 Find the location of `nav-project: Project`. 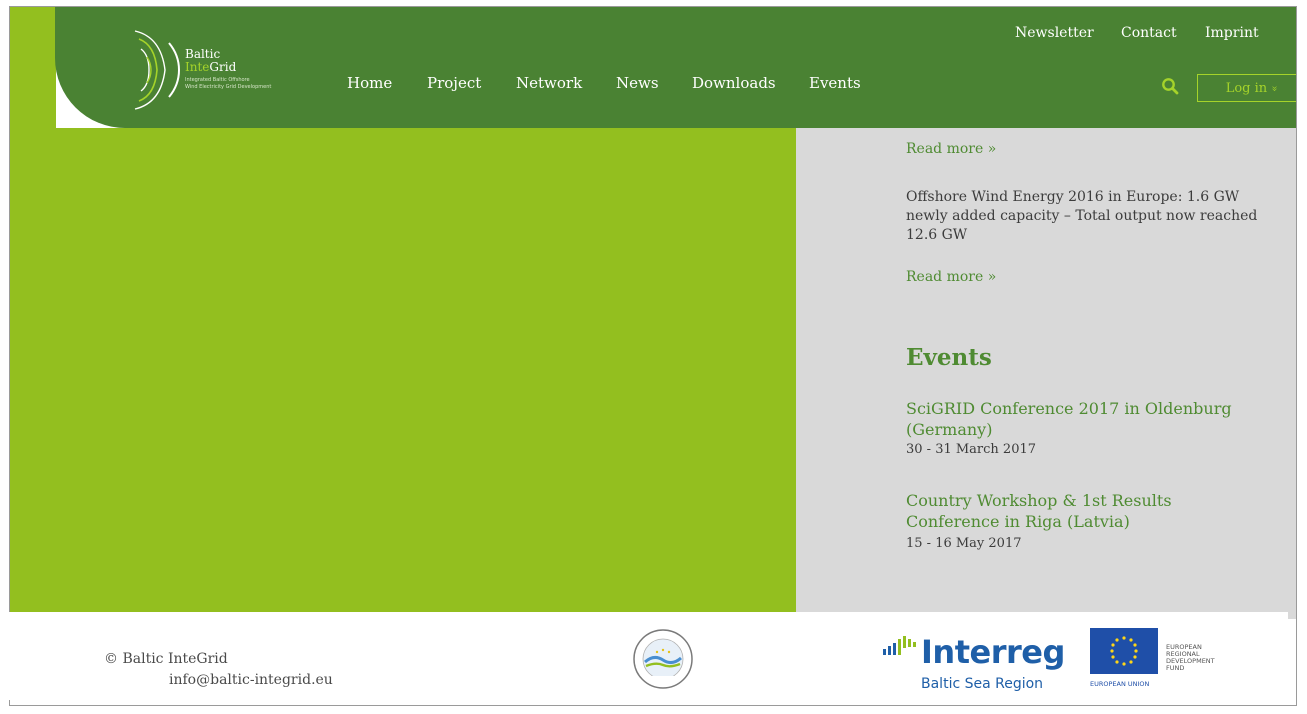

nav-project: Project is located at coordinates (454, 83).